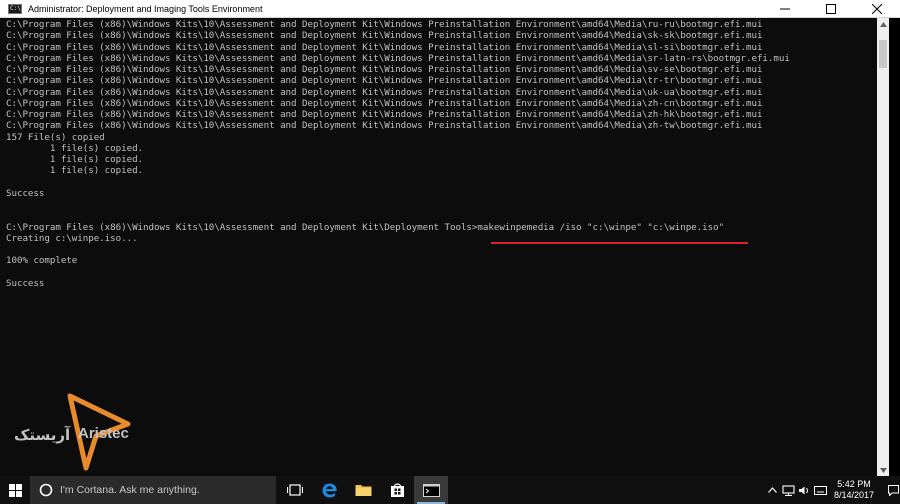  I want to click on network-button, so click(788, 490).